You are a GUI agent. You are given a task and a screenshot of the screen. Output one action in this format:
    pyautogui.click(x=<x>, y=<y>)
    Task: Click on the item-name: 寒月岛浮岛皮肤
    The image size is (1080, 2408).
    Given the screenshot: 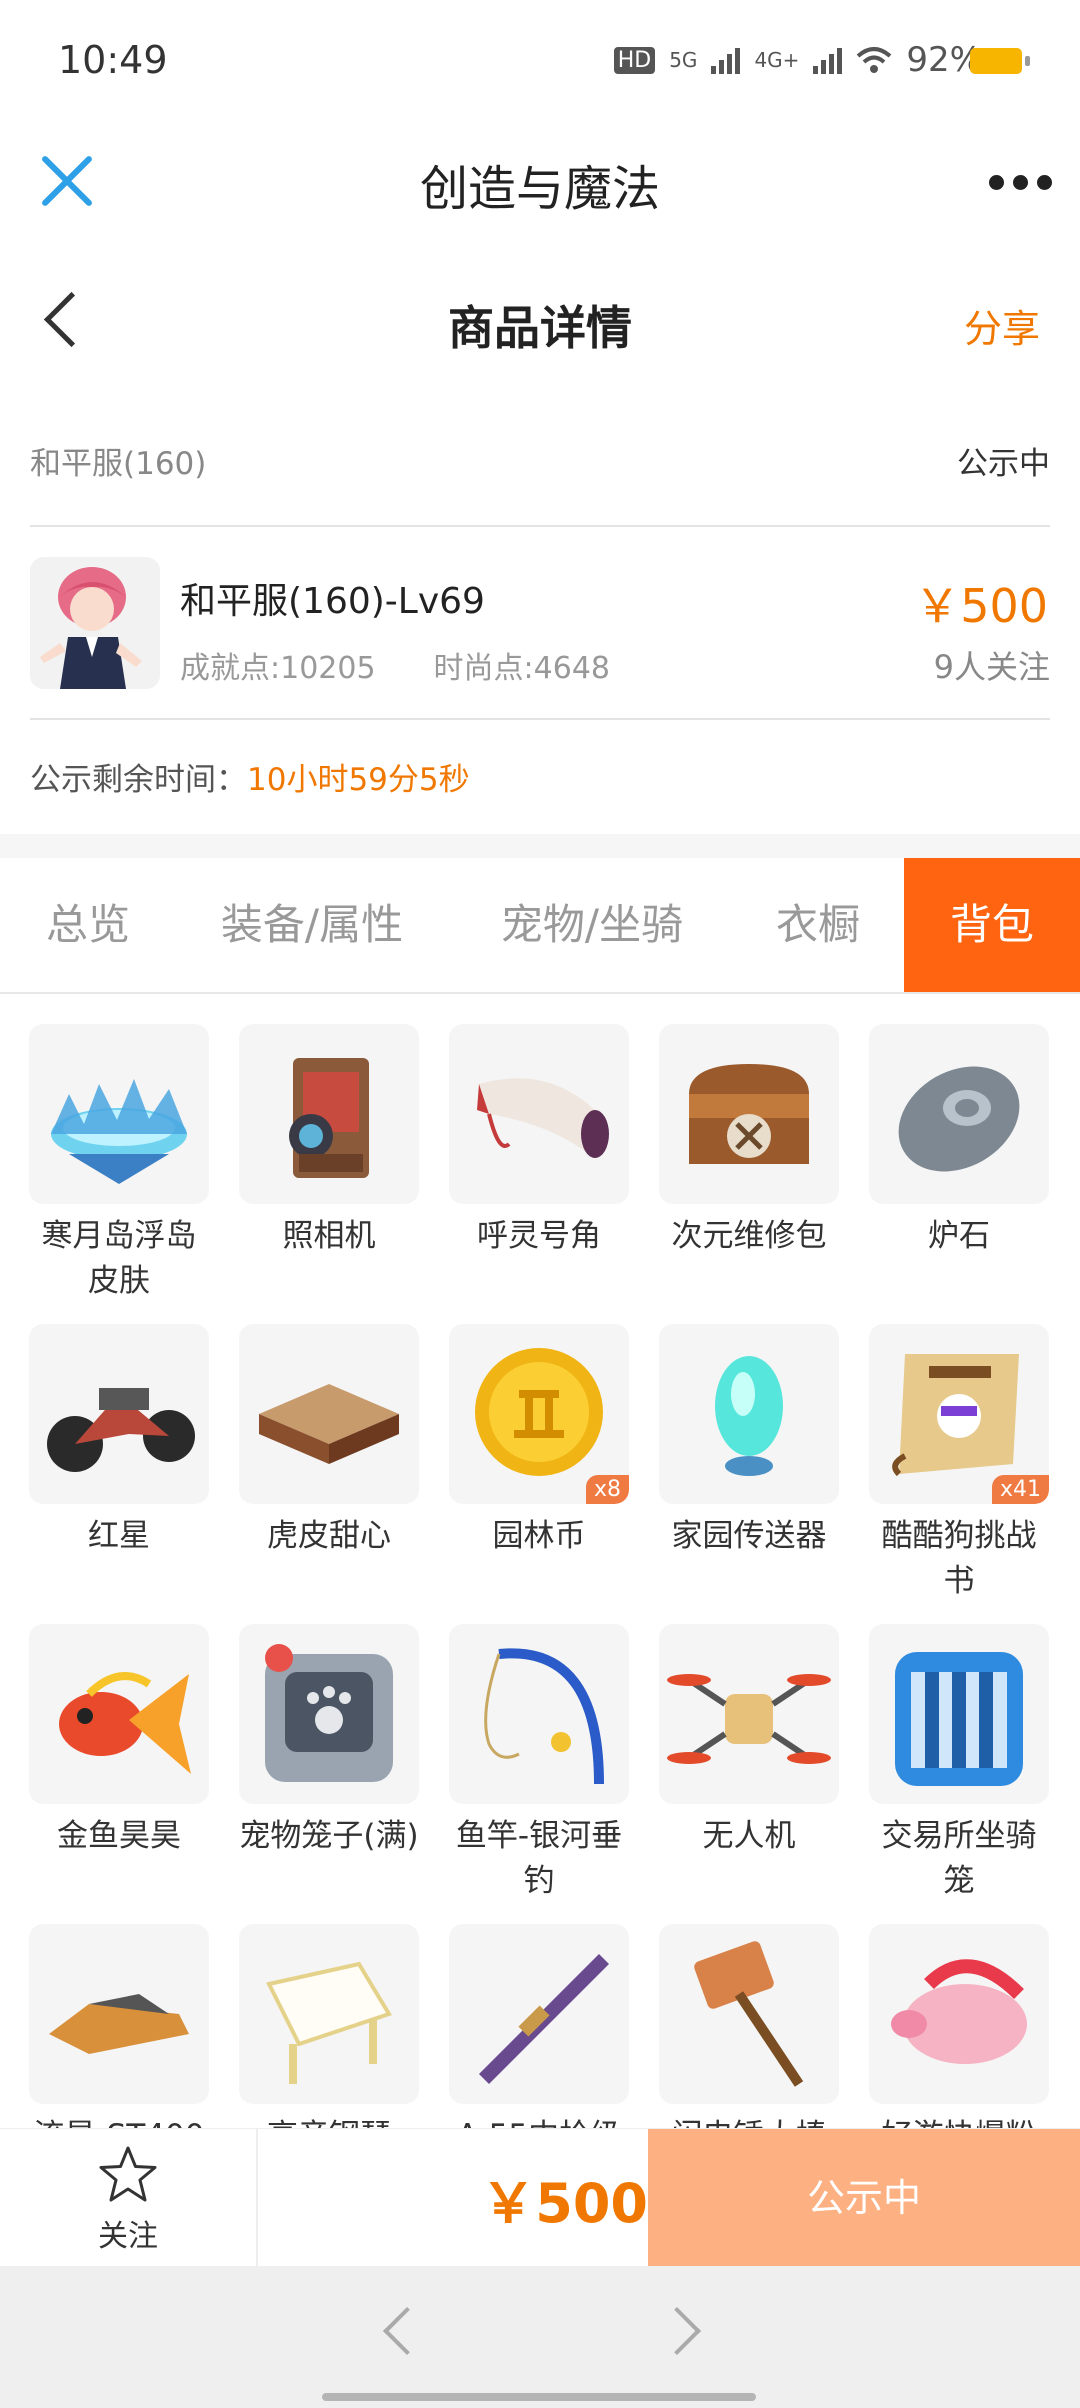 What is the action you would take?
    pyautogui.click(x=119, y=1258)
    